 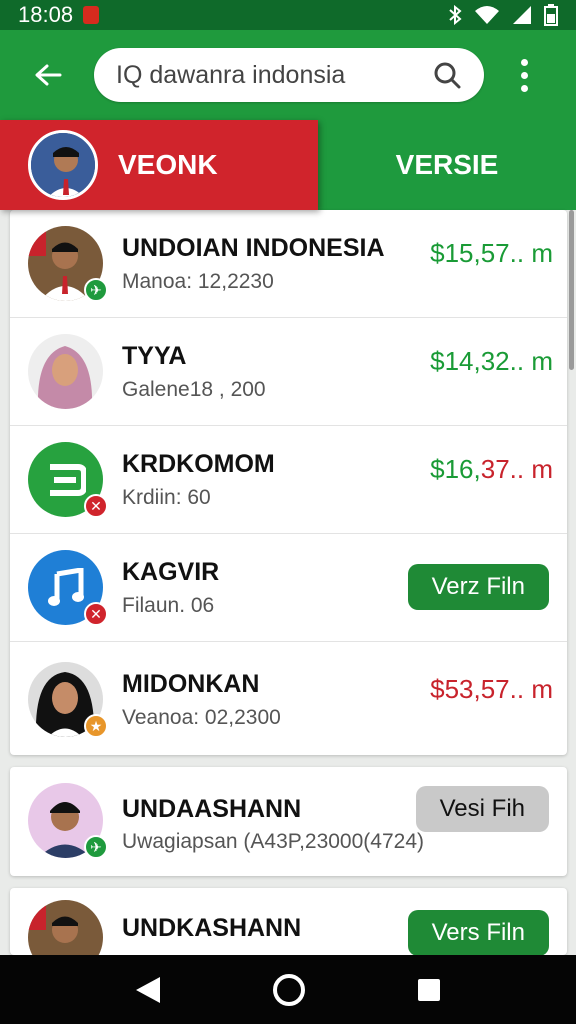 I want to click on home-circle-icon, so click(x=289, y=990).